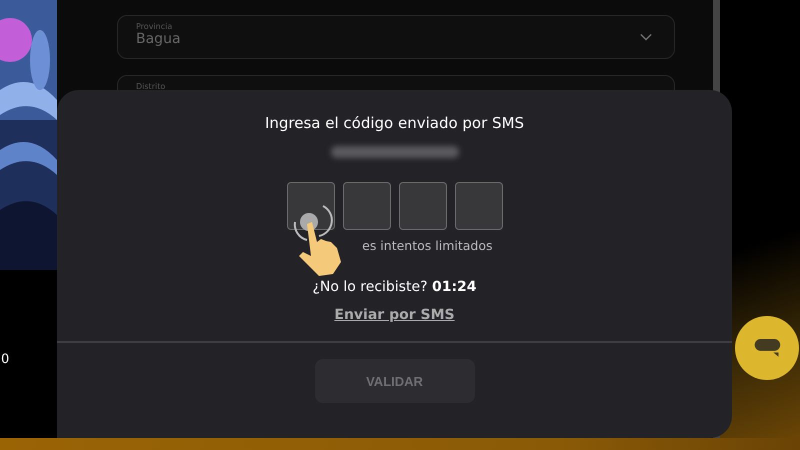  What do you see at coordinates (396, 37) in the screenshot?
I see `select-field: Provincia Bagua` at bounding box center [396, 37].